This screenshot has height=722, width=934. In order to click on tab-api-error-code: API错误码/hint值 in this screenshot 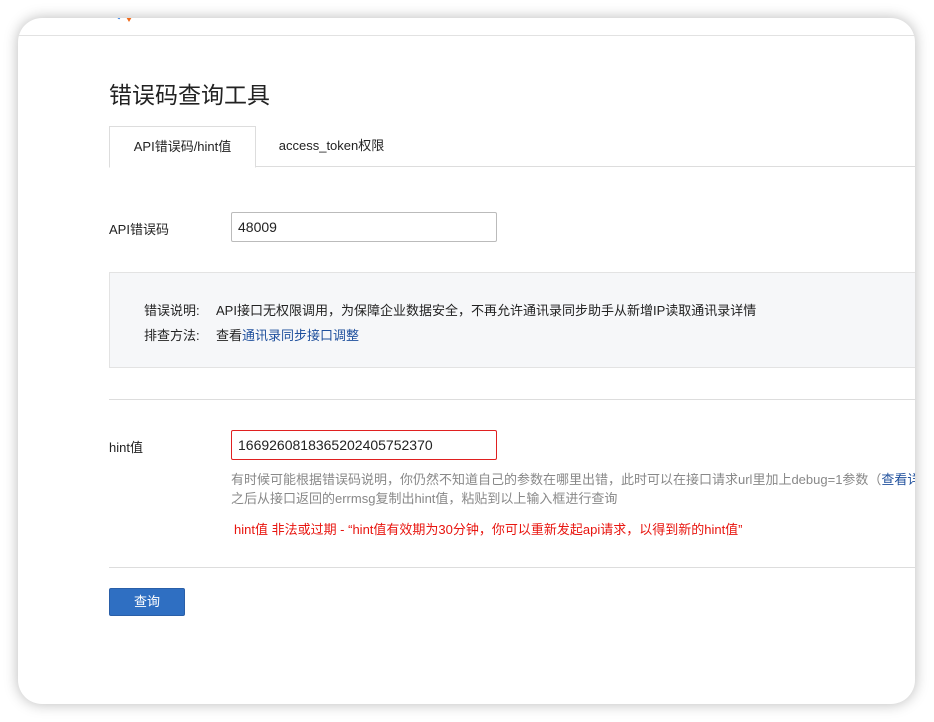, I will do `click(182, 147)`.